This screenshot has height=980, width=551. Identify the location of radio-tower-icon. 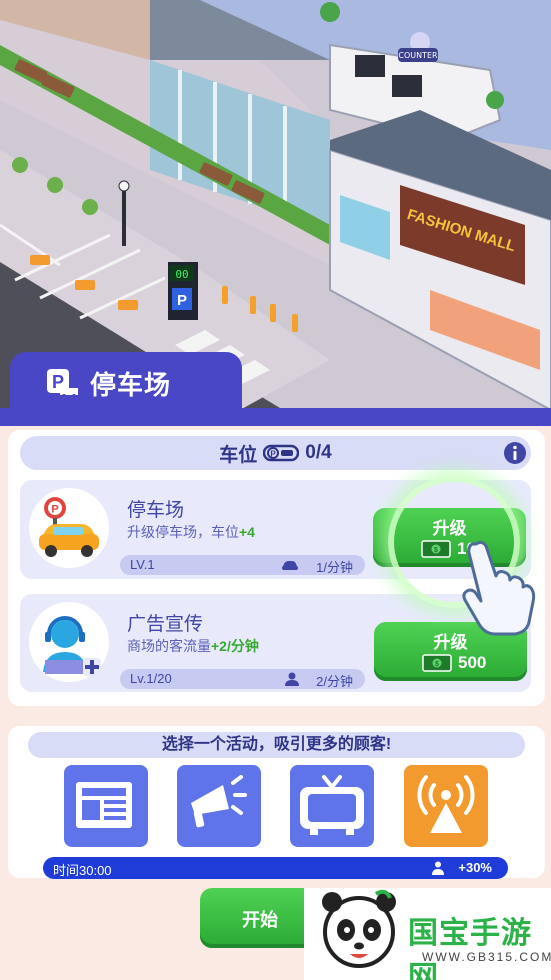
(446, 804).